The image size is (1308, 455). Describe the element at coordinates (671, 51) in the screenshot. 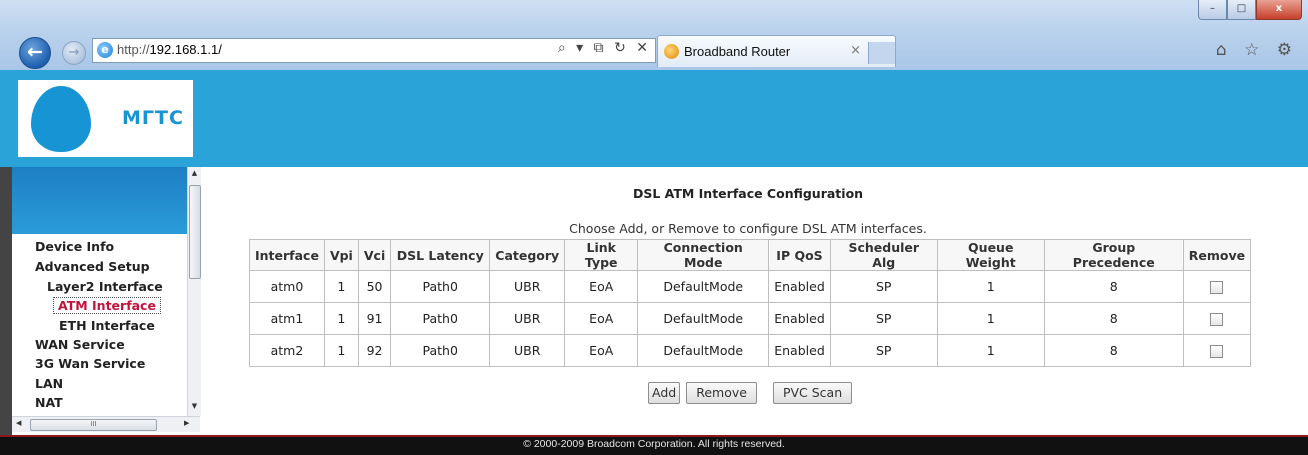

I see `tab-favicon-icon` at that location.